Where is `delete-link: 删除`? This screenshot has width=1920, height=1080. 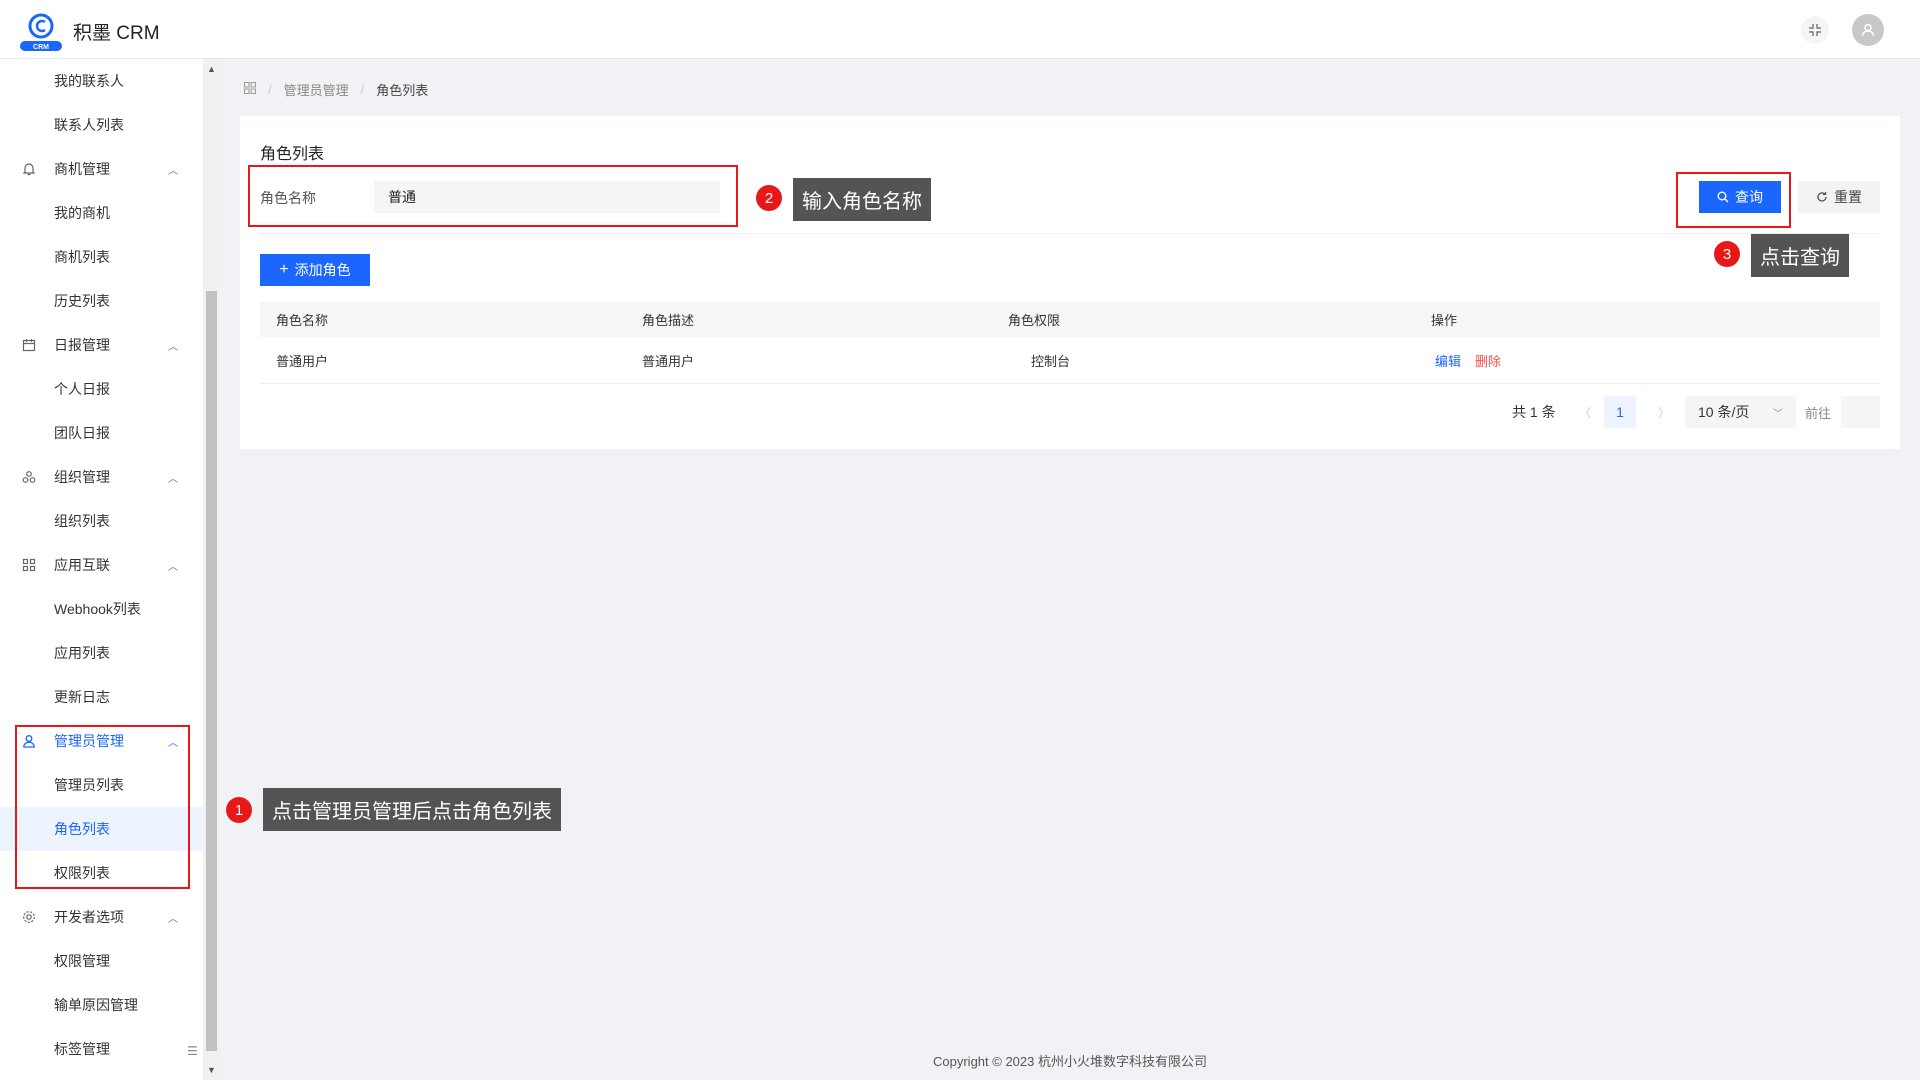 delete-link: 删除 is located at coordinates (1488, 360).